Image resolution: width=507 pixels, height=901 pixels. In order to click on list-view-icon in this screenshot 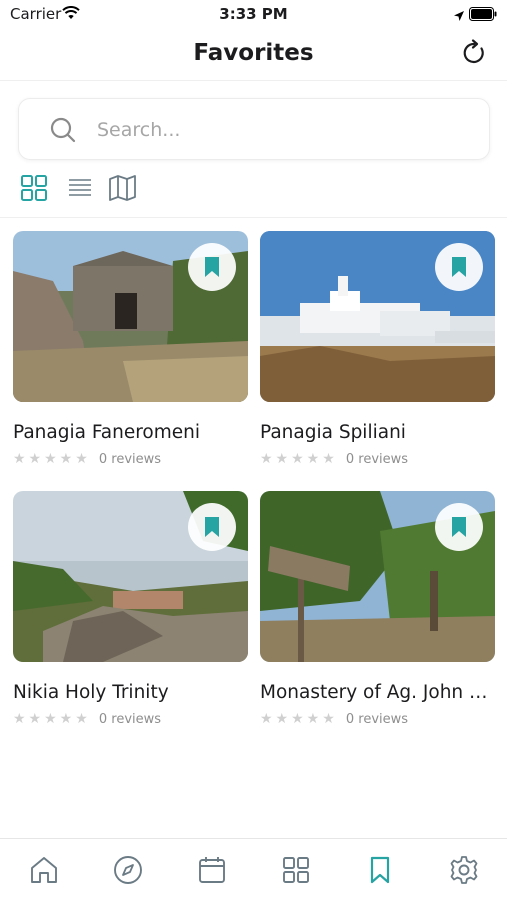, I will do `click(80, 190)`.